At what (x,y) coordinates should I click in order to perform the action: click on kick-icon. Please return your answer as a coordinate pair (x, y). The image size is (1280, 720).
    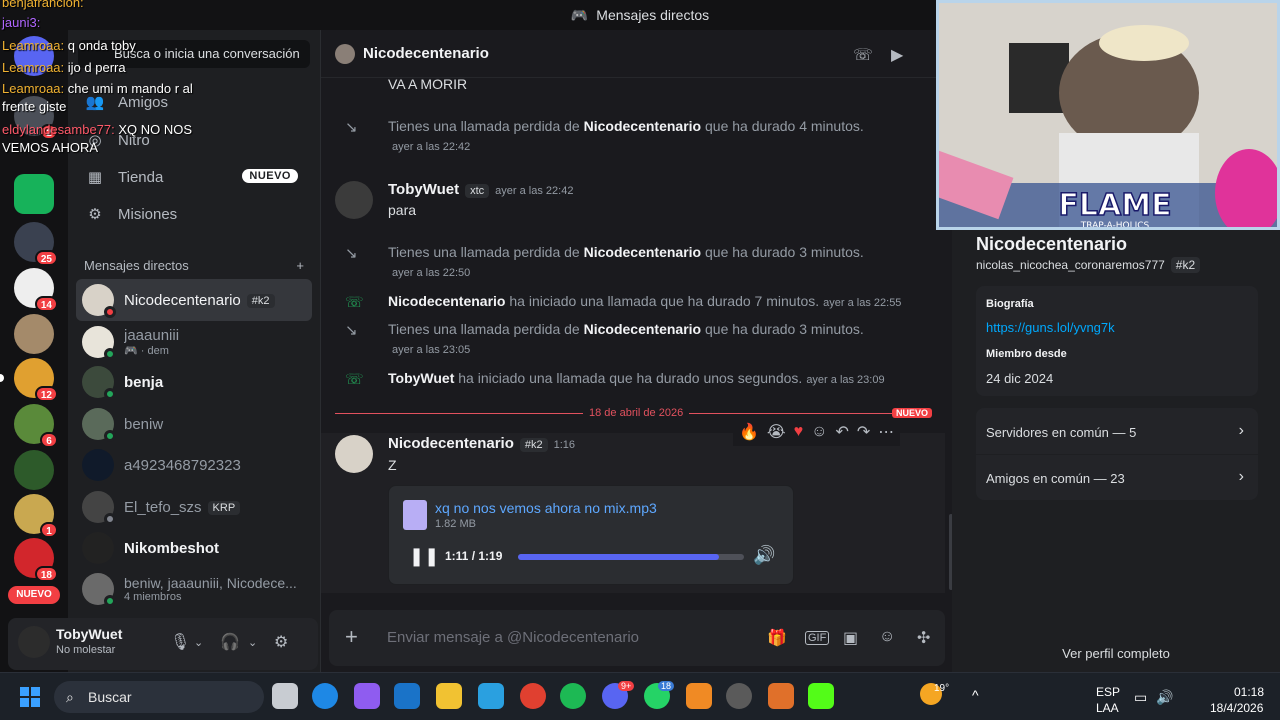
    Looking at the image, I should click on (821, 696).